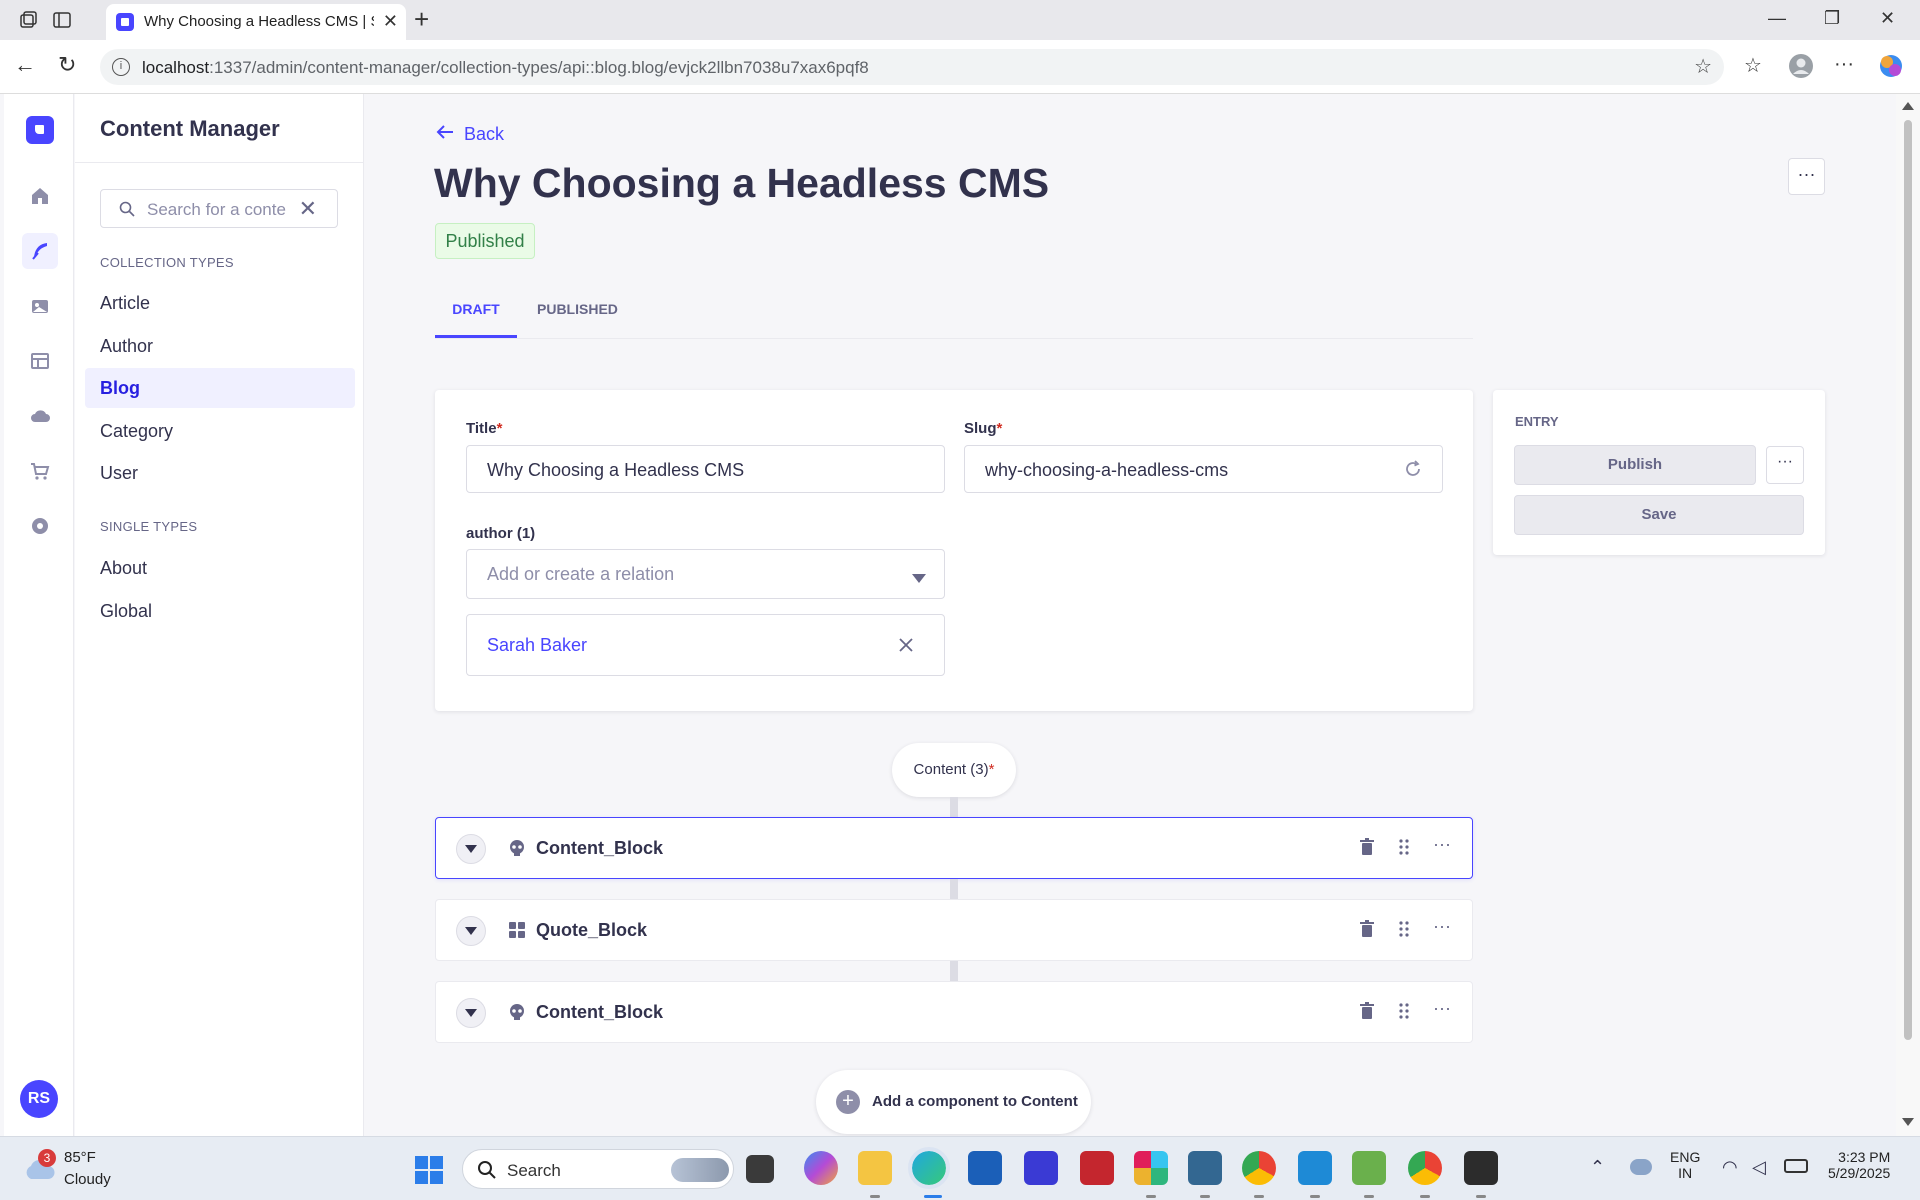 The image size is (1920, 1200). I want to click on clear-search-icon: ✕, so click(308, 209).